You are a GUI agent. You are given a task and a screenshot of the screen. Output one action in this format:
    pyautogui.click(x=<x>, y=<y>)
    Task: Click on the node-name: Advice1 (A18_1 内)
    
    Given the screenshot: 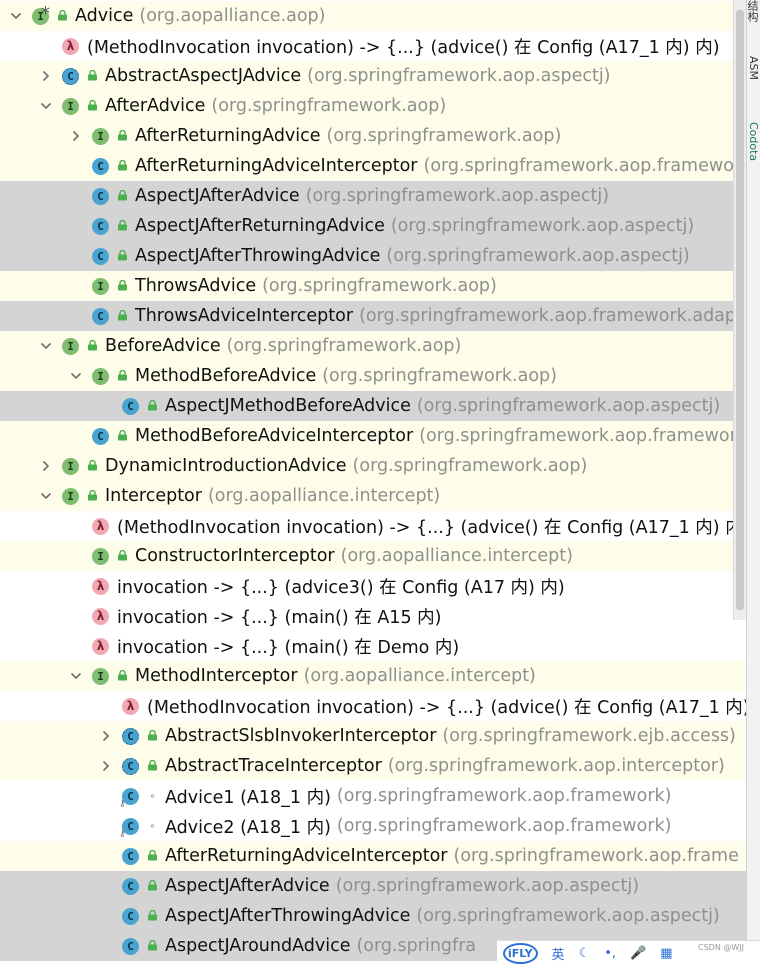 What is the action you would take?
    pyautogui.click(x=248, y=797)
    